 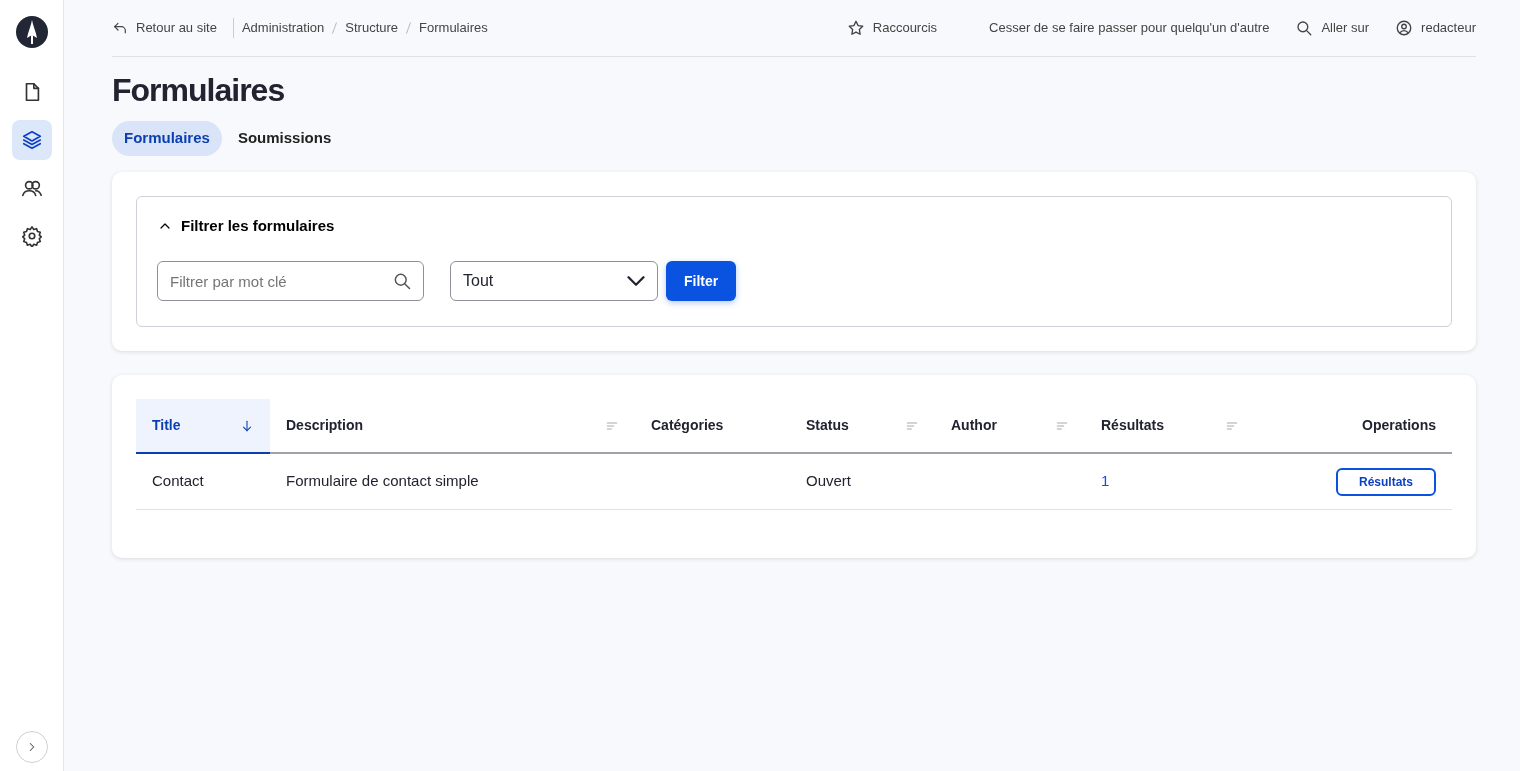 What do you see at coordinates (1386, 481) in the screenshot?
I see `results-button: Résultats` at bounding box center [1386, 481].